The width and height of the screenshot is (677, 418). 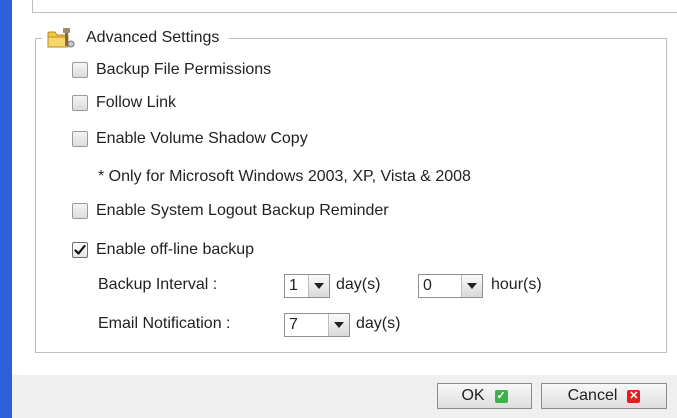 I want to click on advanced-settings-title: Advanced Settings, so click(x=153, y=37).